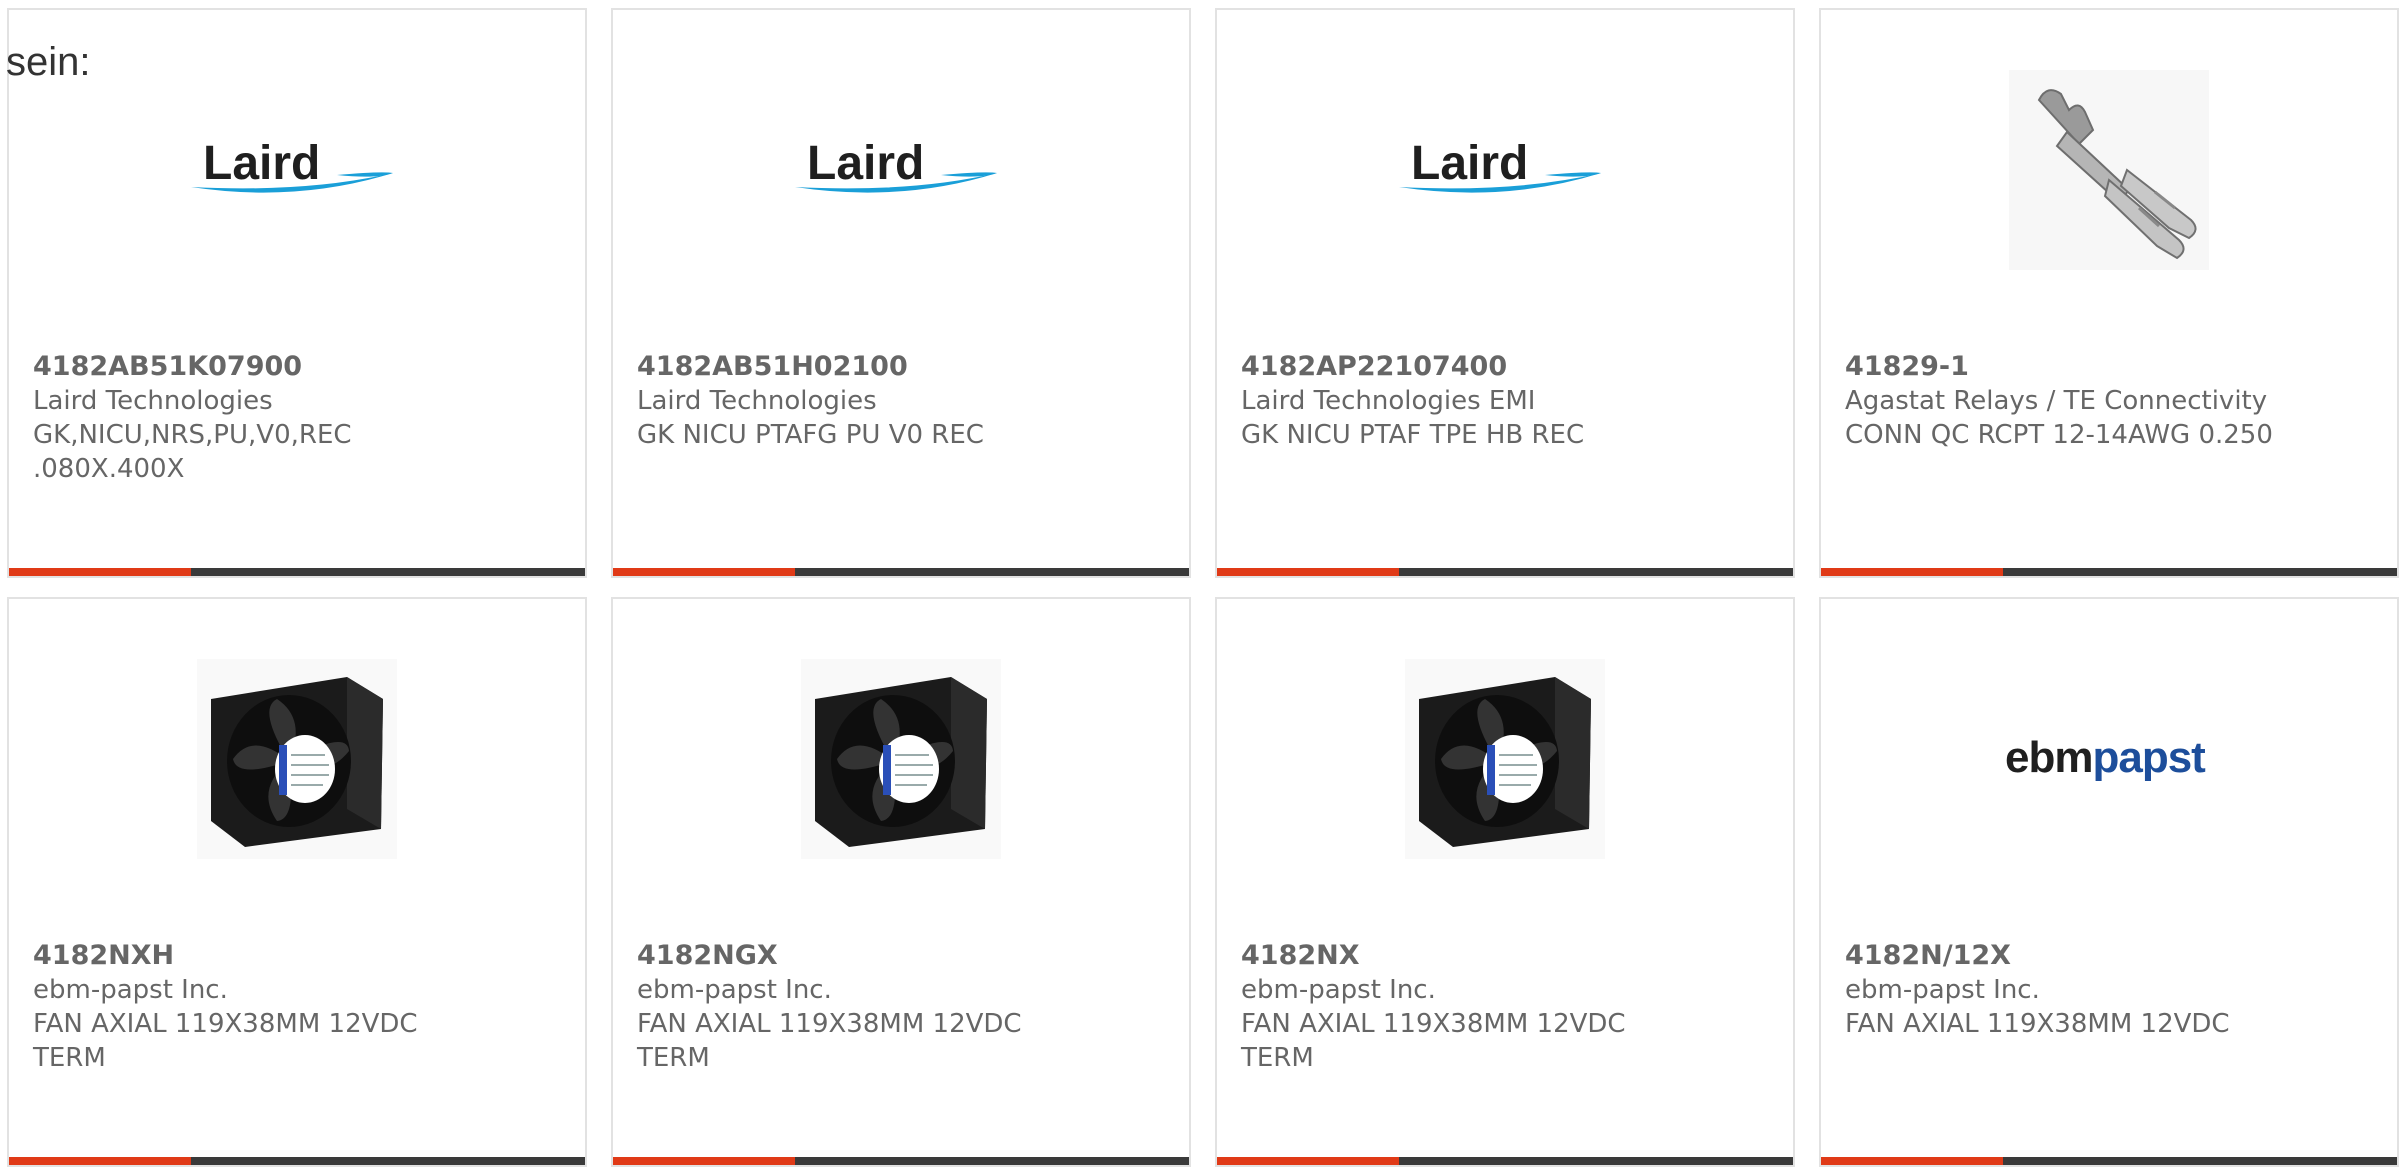 Image resolution: width=2400 pixels, height=1167 pixels. What do you see at coordinates (299, 367) in the screenshot?
I see `part-number-link: 4182AB51K07900` at bounding box center [299, 367].